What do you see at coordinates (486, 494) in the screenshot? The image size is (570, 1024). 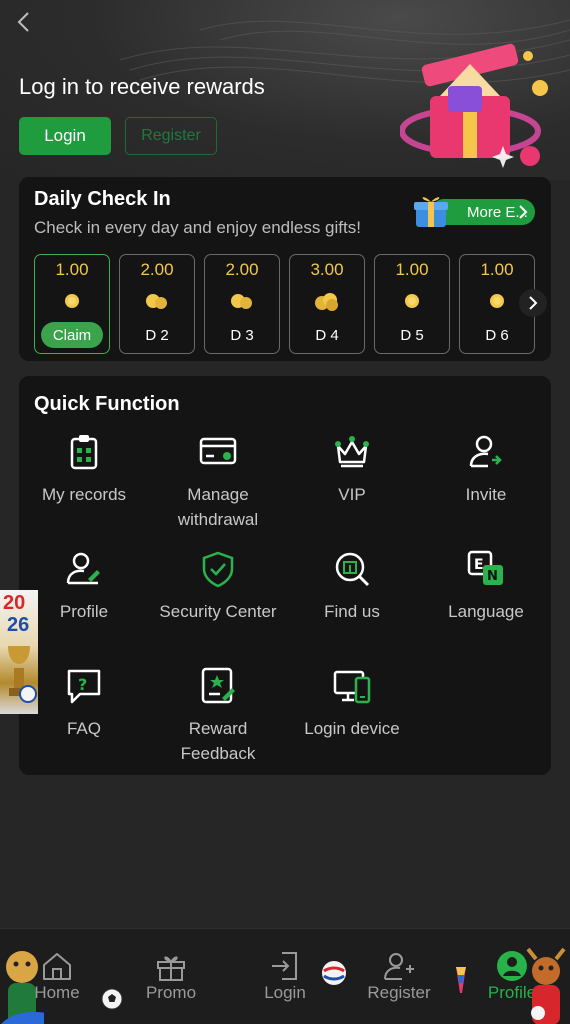 I see `qf-label: Invite` at bounding box center [486, 494].